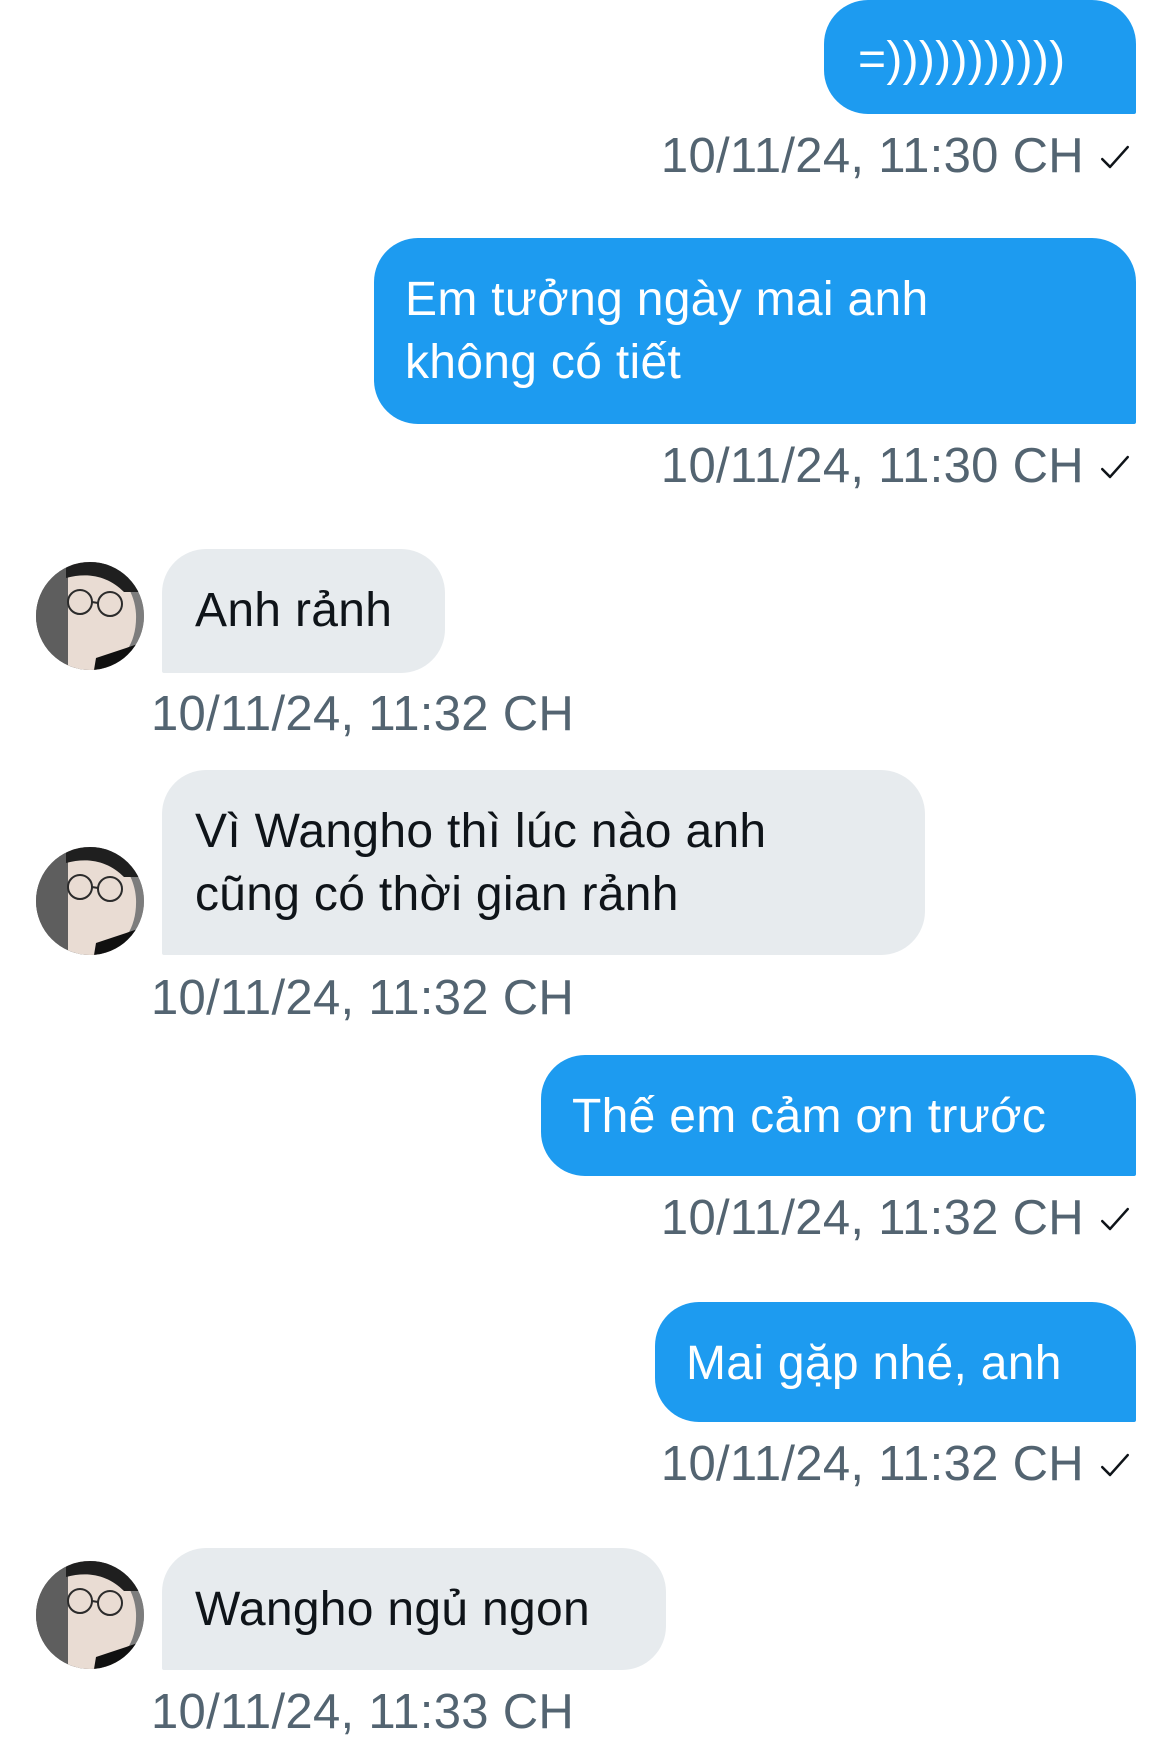 This screenshot has width=1170, height=1740. I want to click on outgoing-message-bubble: =))))))))))), so click(980, 57).